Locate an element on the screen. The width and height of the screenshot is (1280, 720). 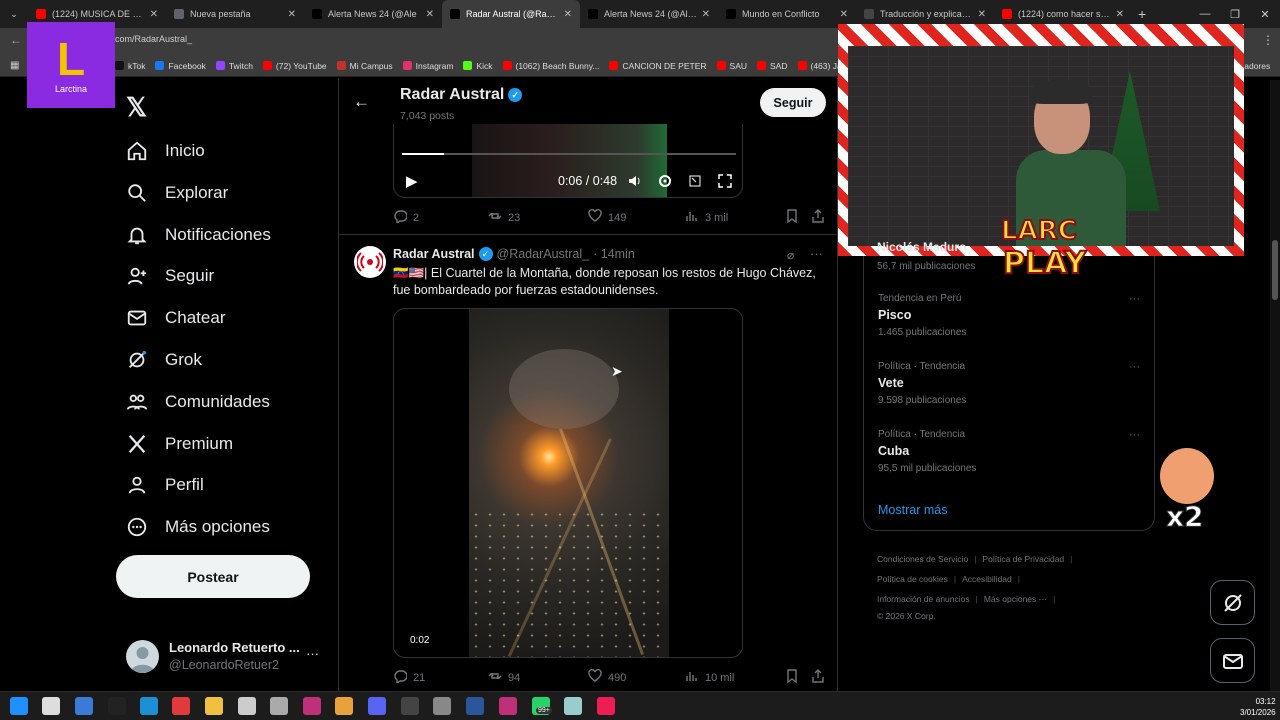
back-nav-icon: ← is located at coordinates (16, 40).